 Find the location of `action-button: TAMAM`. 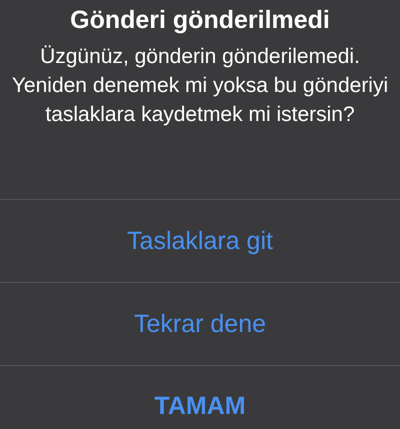

action-button: TAMAM is located at coordinates (200, 397).